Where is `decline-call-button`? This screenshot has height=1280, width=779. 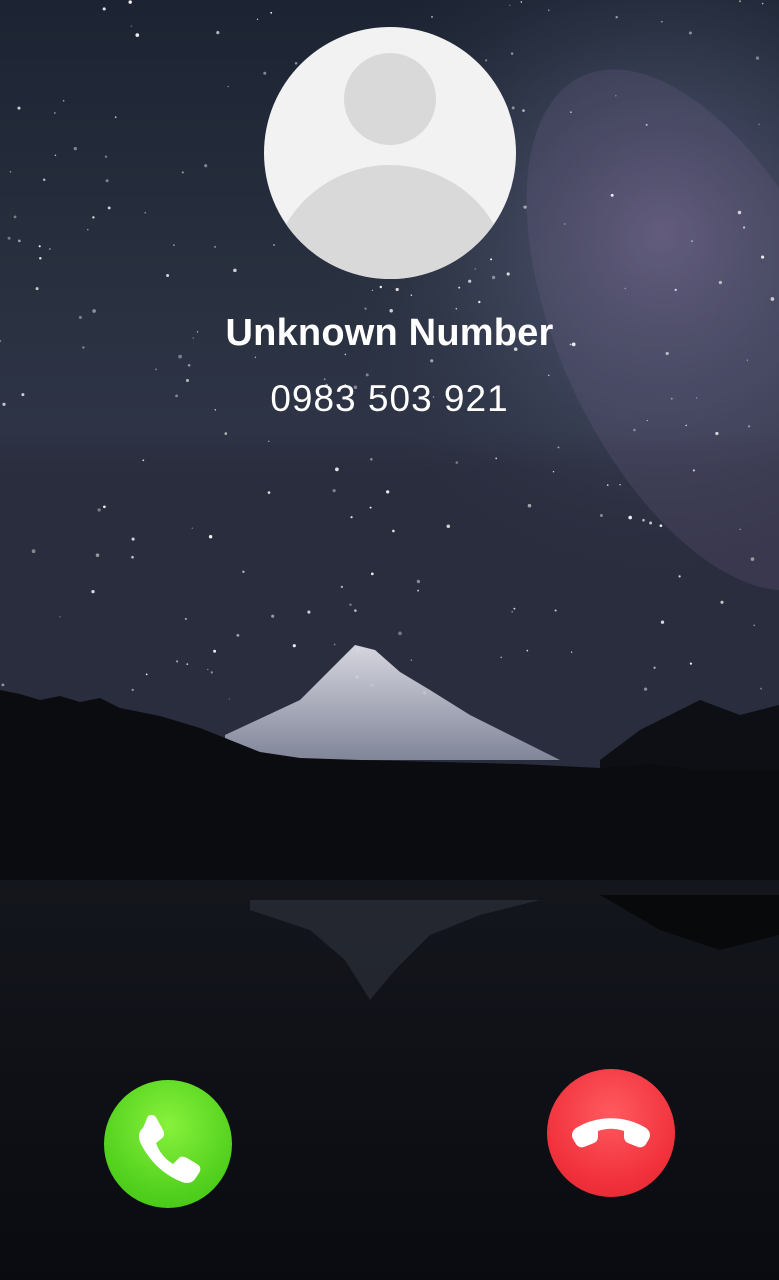
decline-call-button is located at coordinates (611, 1133).